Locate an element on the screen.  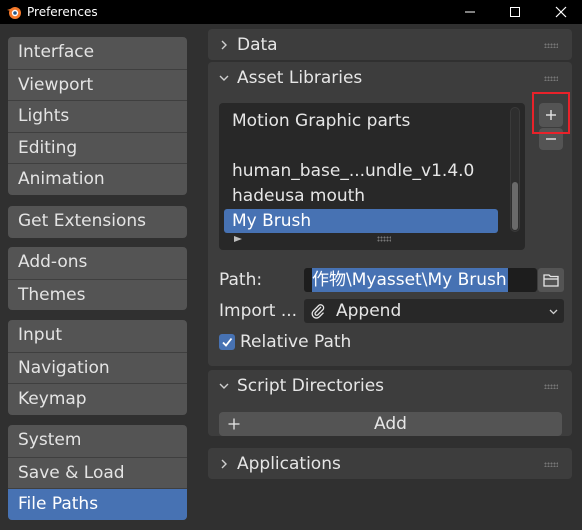
sidebar-item-lights: Lights is located at coordinates (97, 116).